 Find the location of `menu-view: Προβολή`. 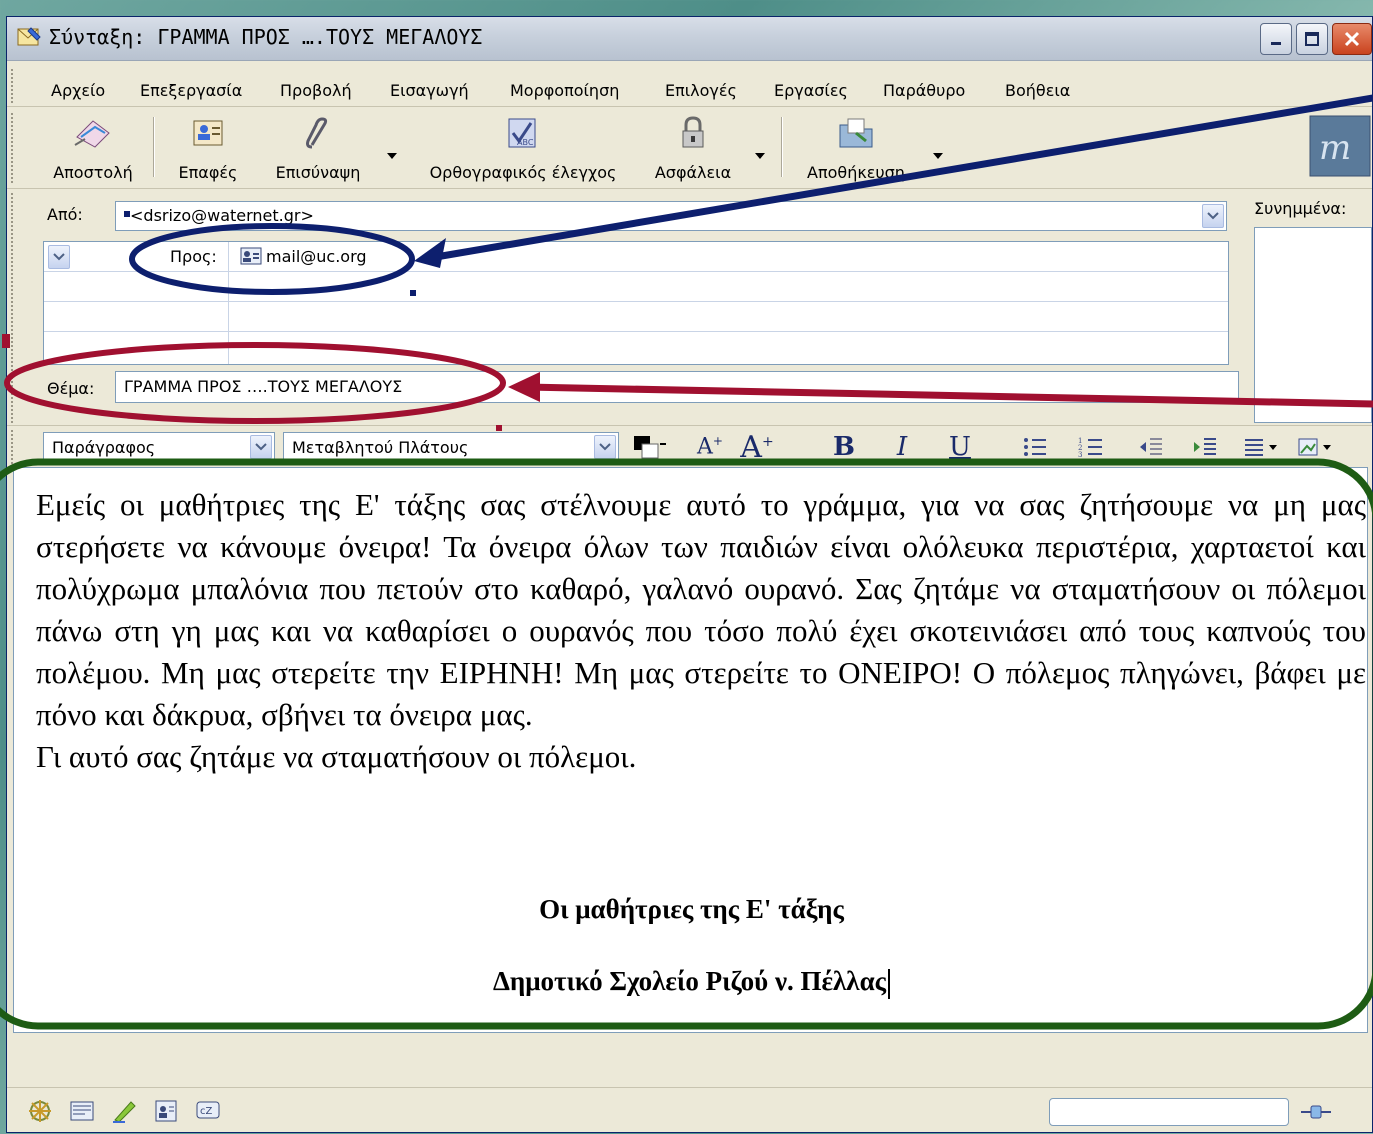

menu-view: Προβολή is located at coordinates (316, 90).